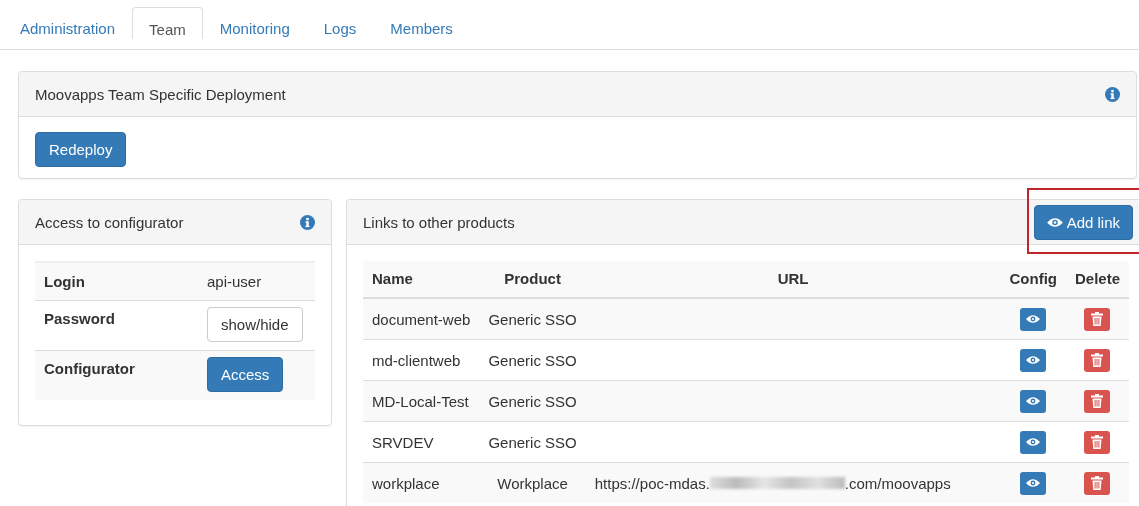  Describe the element at coordinates (234, 281) in the screenshot. I see `login-value: api-user` at that location.